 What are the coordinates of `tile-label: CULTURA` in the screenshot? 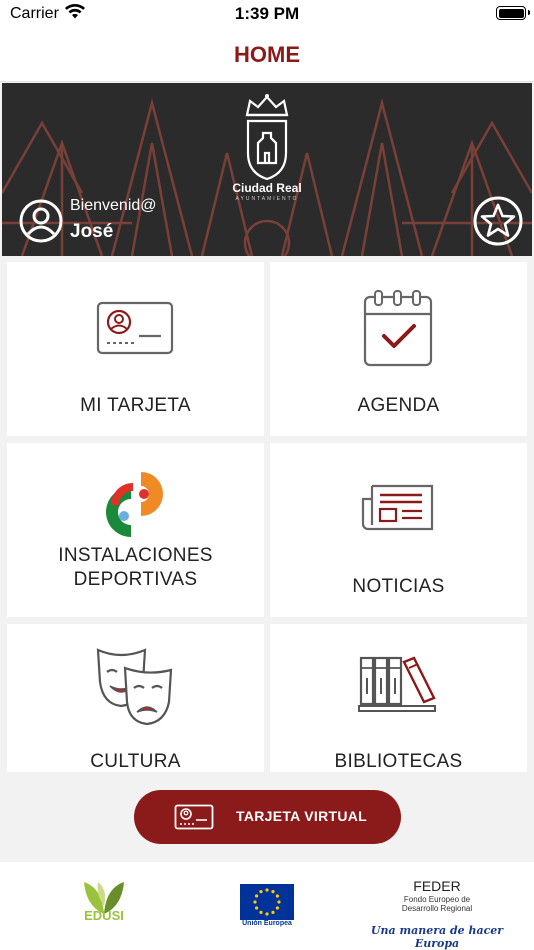 It's located at (135, 761).